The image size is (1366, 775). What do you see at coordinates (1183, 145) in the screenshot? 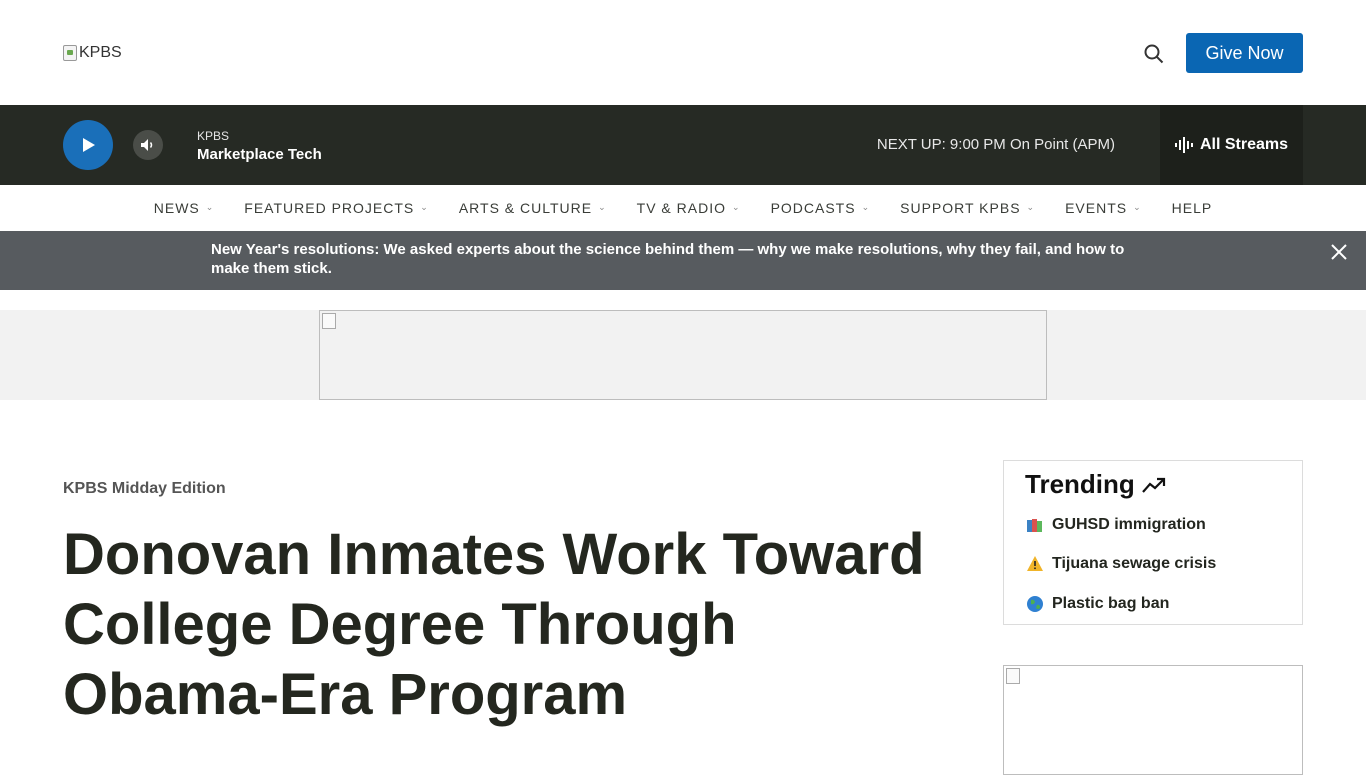
I see `audio-wave-icon` at bounding box center [1183, 145].